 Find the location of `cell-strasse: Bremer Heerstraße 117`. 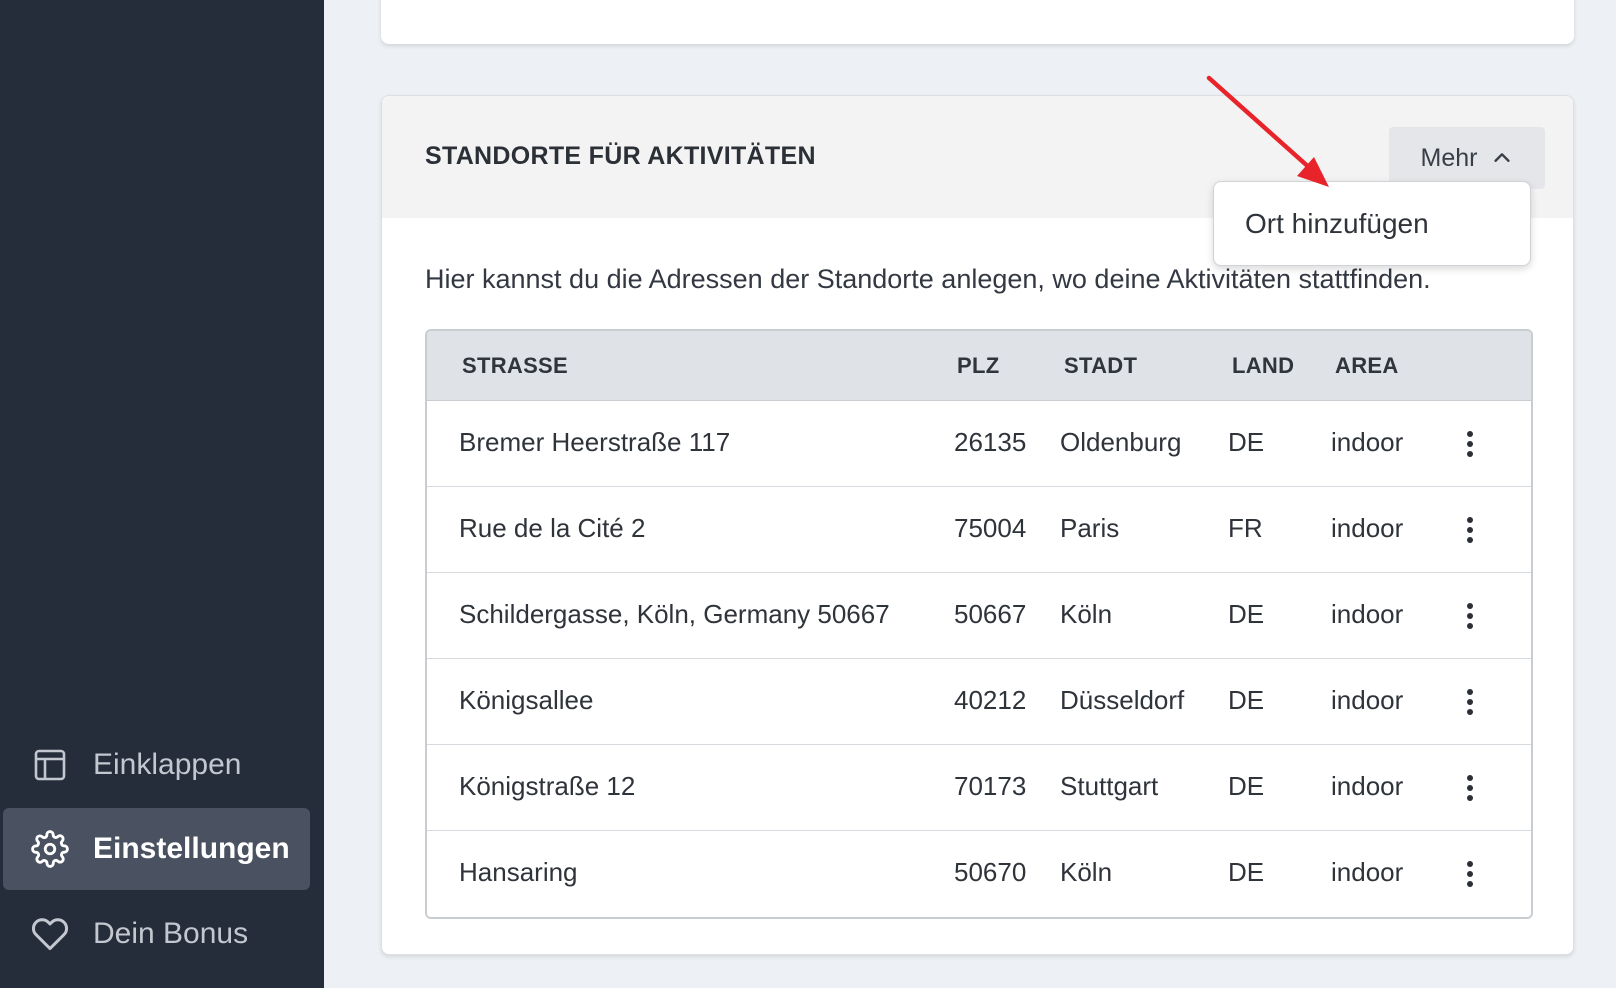

cell-strasse: Bremer Heerstraße 117 is located at coordinates (595, 442).